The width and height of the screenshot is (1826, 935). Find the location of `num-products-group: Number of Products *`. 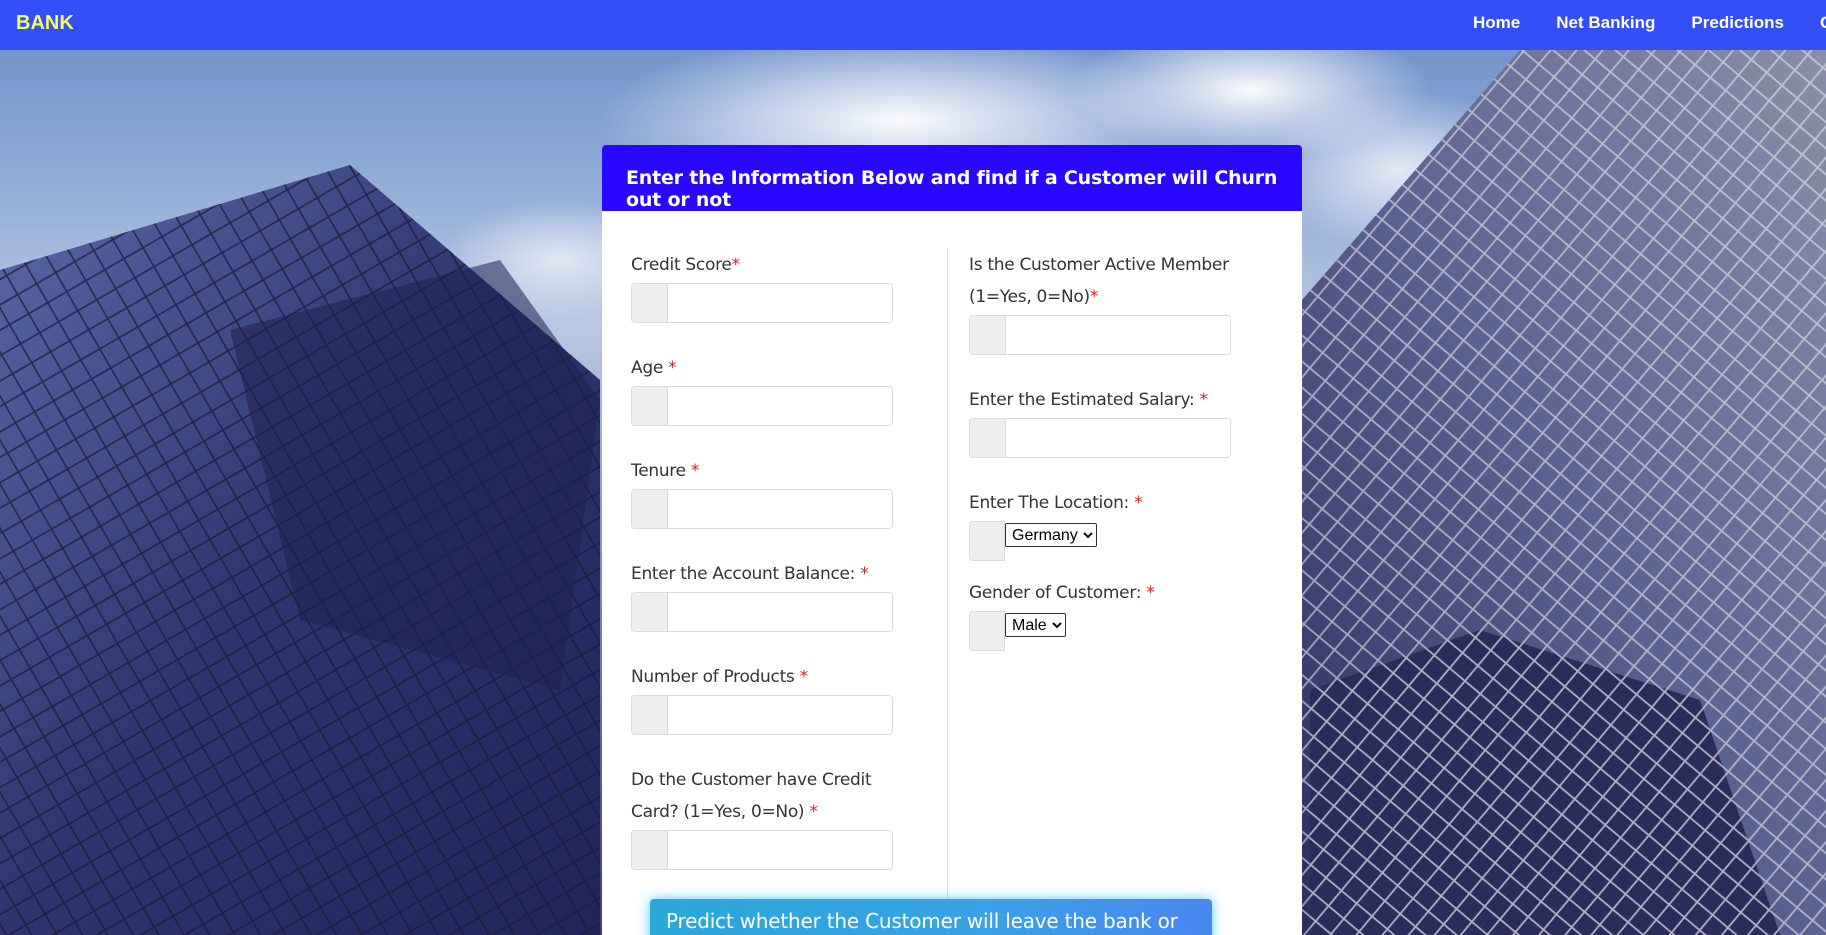

num-products-group: Number of Products * is located at coordinates (781, 698).